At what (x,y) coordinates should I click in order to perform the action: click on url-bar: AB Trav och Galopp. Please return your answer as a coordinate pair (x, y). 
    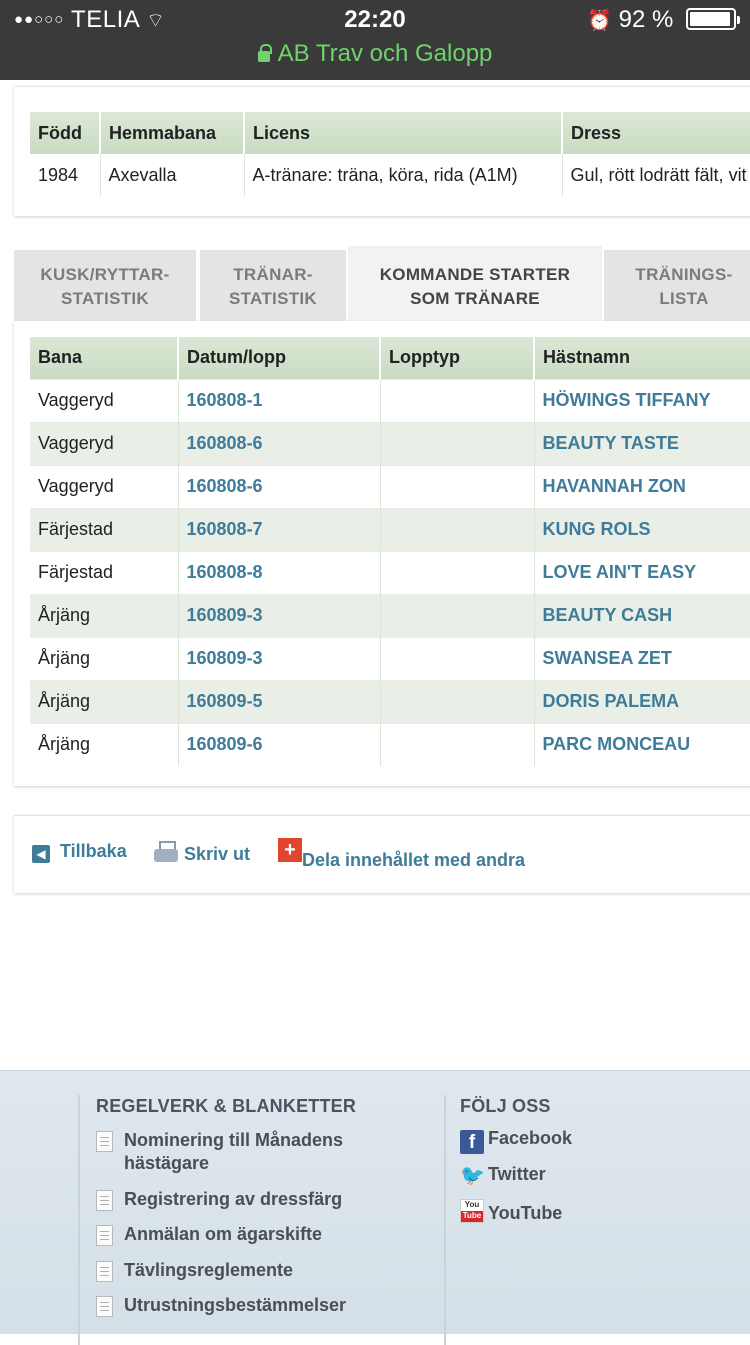
    Looking at the image, I should click on (375, 54).